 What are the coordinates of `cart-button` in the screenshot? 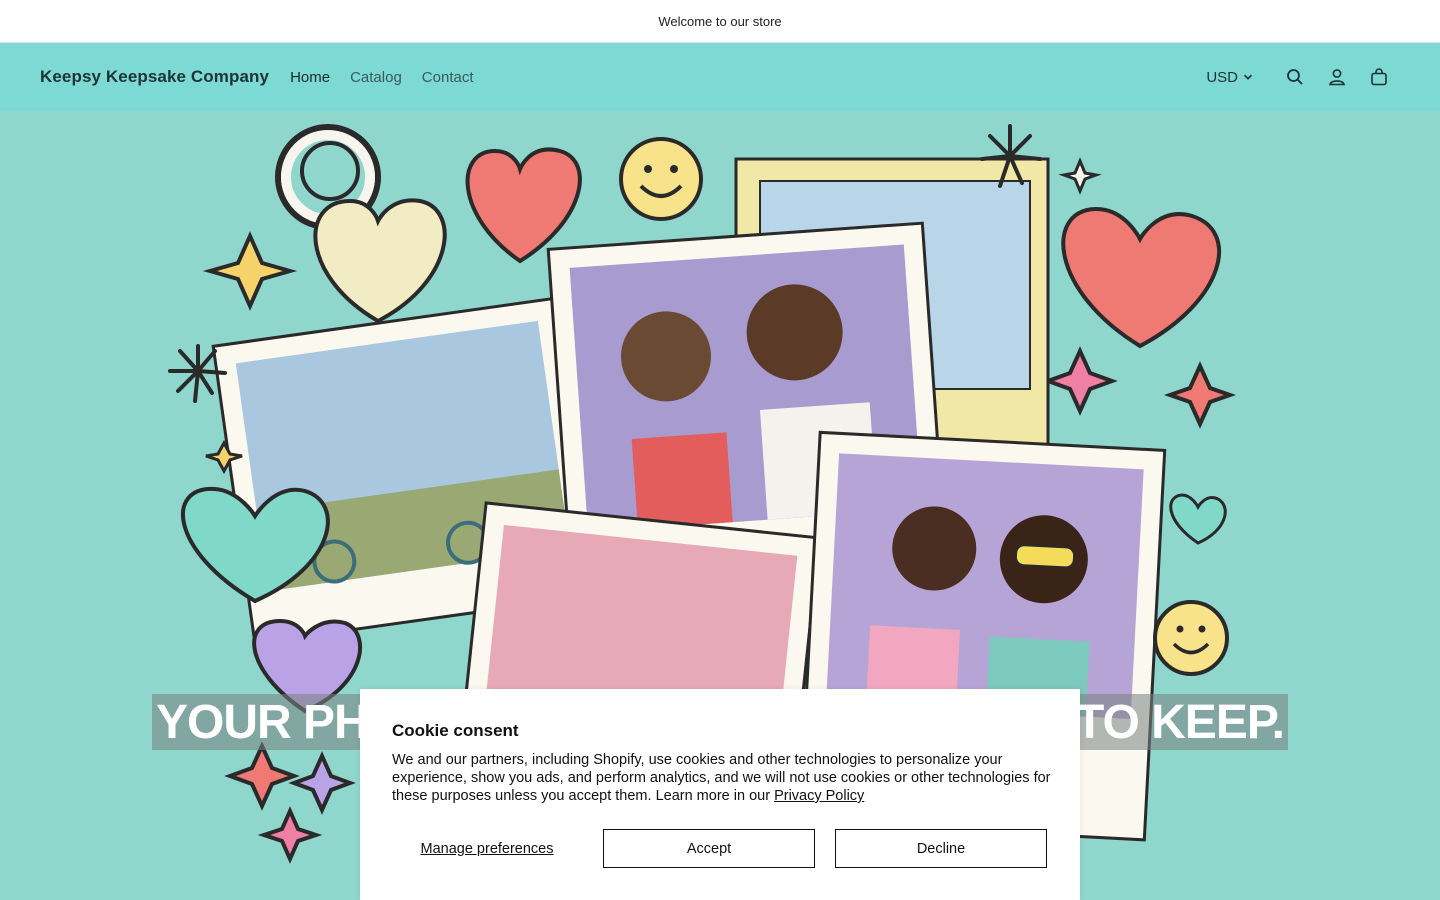 It's located at (1379, 77).